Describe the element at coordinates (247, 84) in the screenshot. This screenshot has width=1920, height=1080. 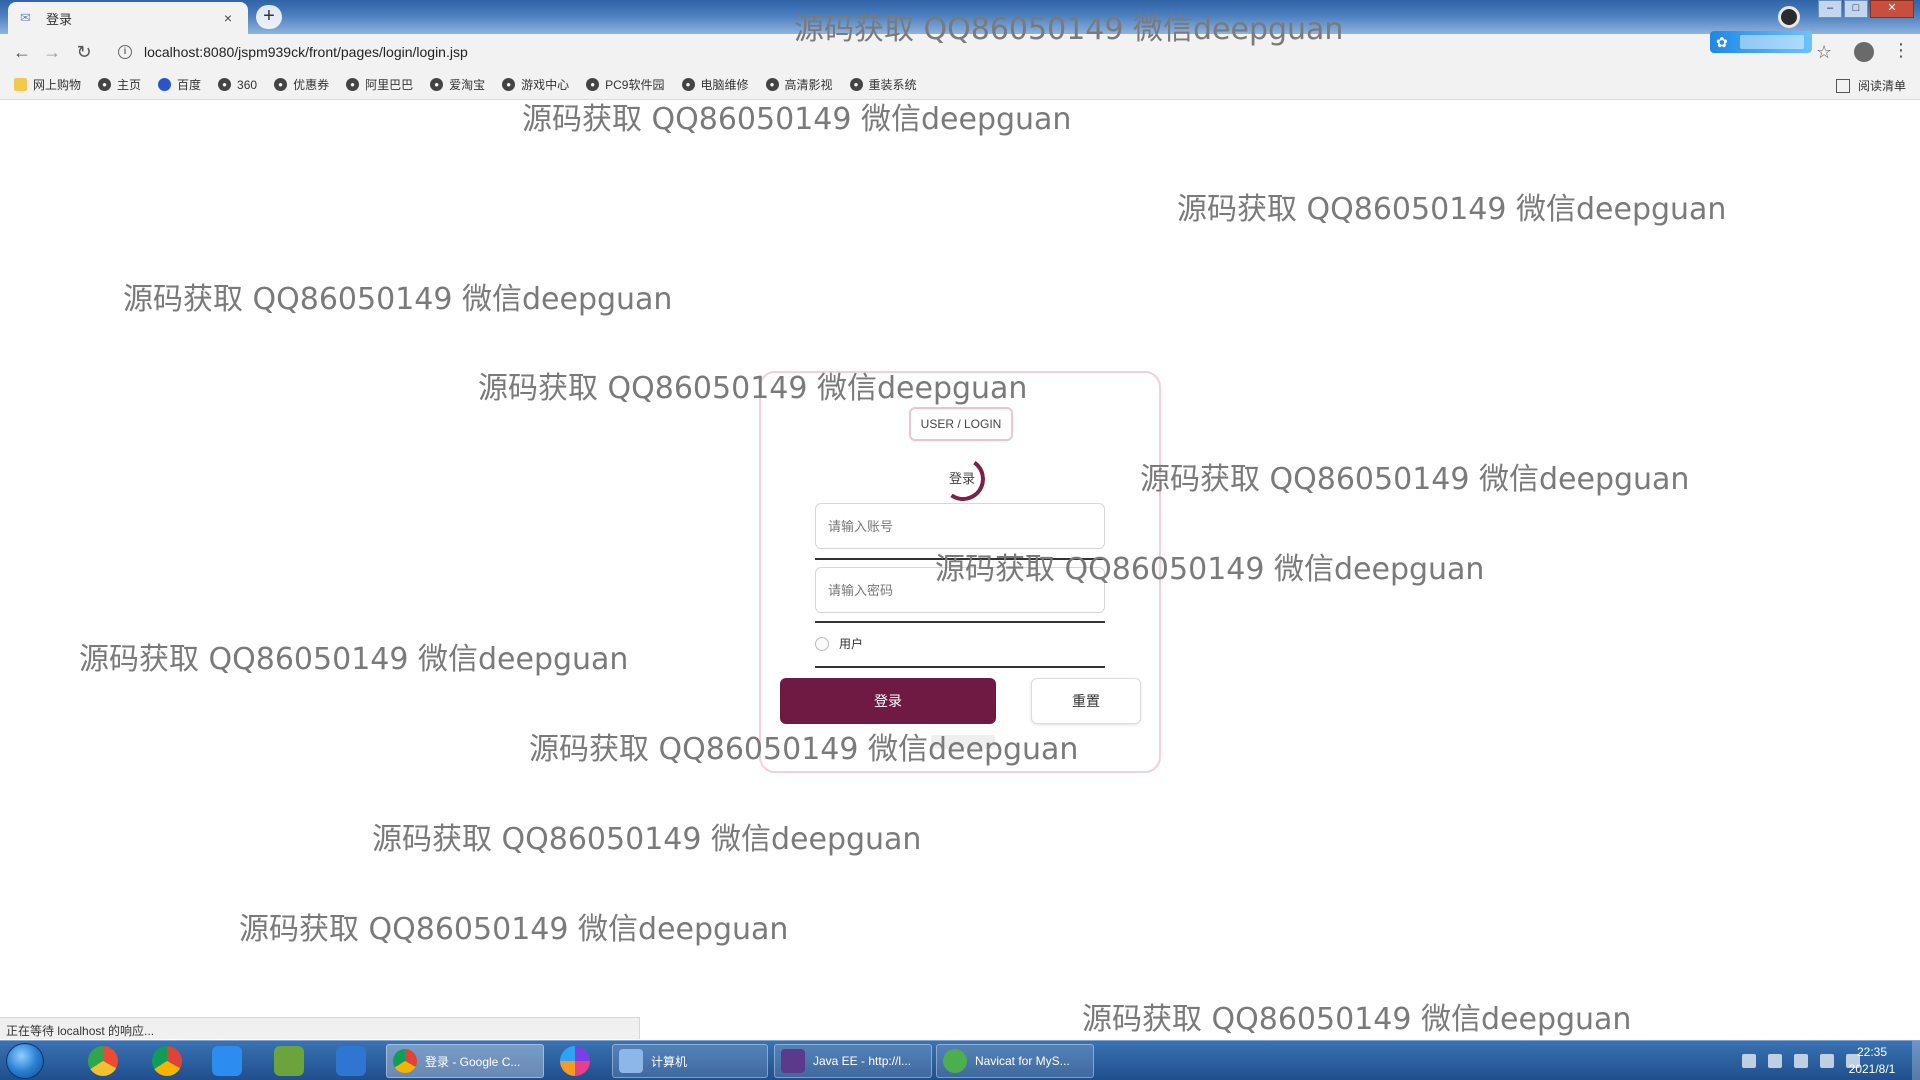
I see `bookmark-label: 360` at that location.